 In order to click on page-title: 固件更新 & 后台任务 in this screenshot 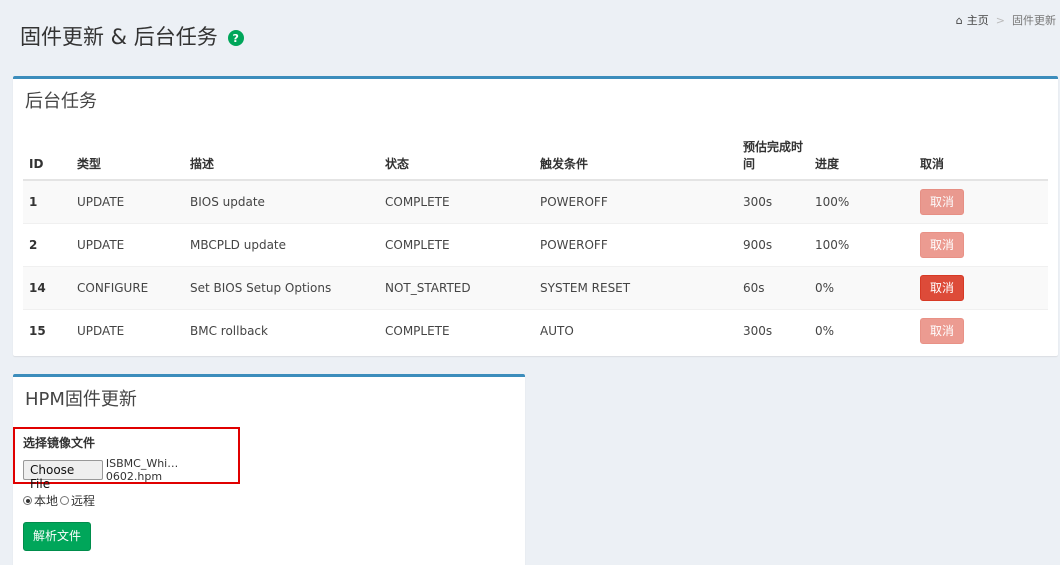, I will do `click(119, 37)`.